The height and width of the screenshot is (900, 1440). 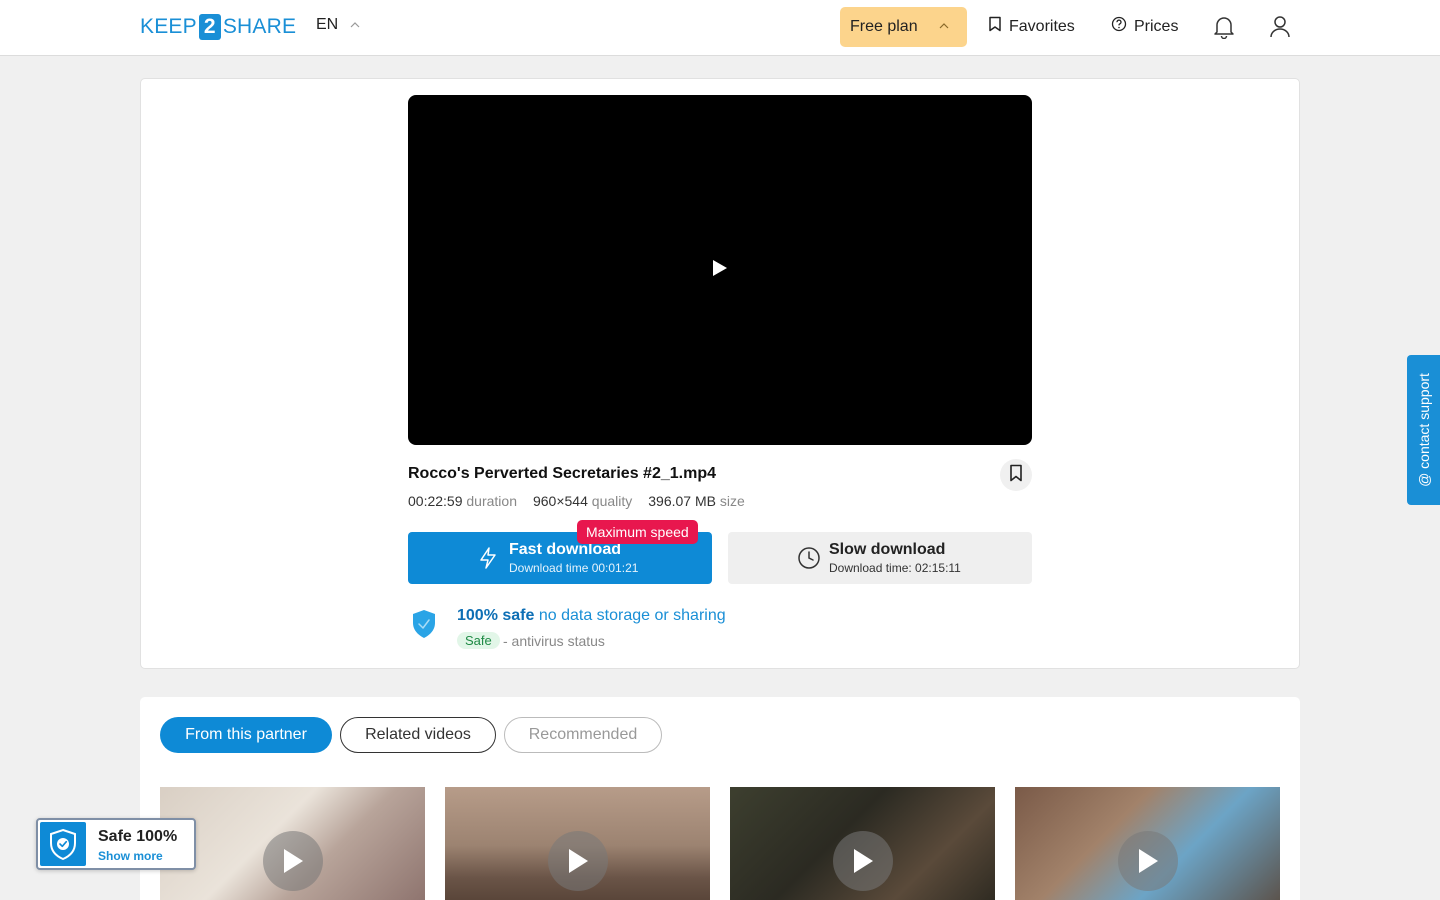 I want to click on logo-two: 2, so click(x=209, y=27).